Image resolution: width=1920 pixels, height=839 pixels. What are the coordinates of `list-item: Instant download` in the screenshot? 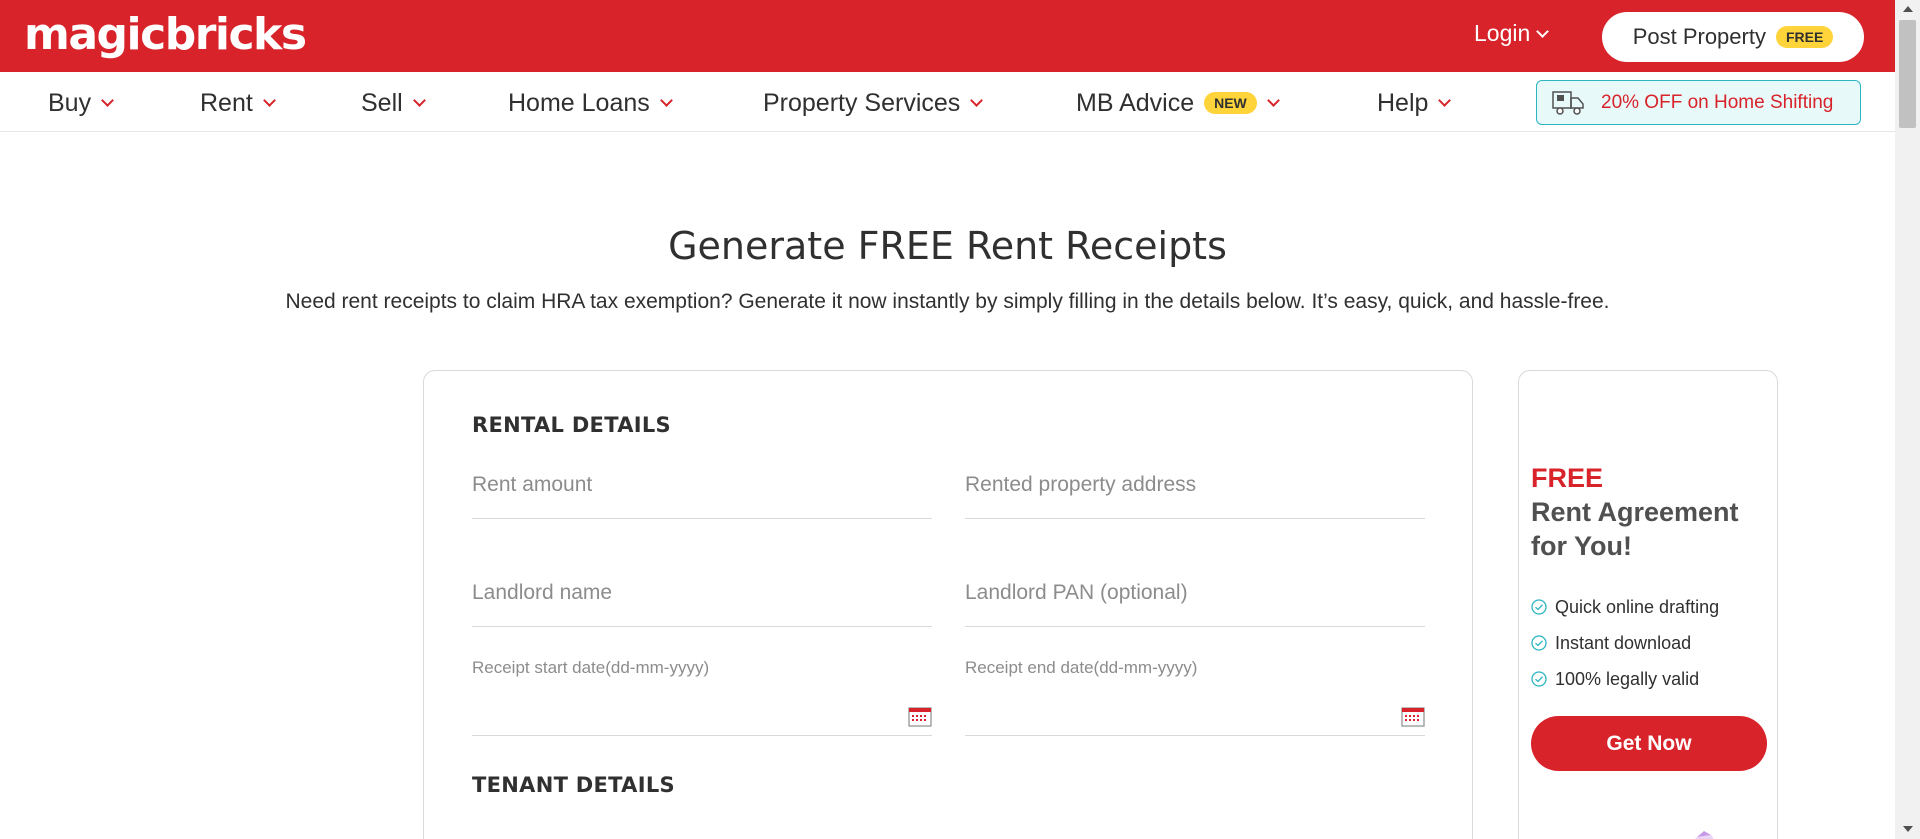 It's located at (1625, 643).